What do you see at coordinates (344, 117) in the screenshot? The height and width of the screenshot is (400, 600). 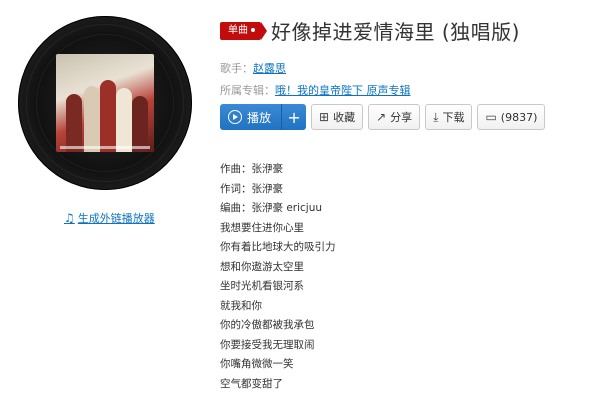 I see `collect-label: 收藏` at bounding box center [344, 117].